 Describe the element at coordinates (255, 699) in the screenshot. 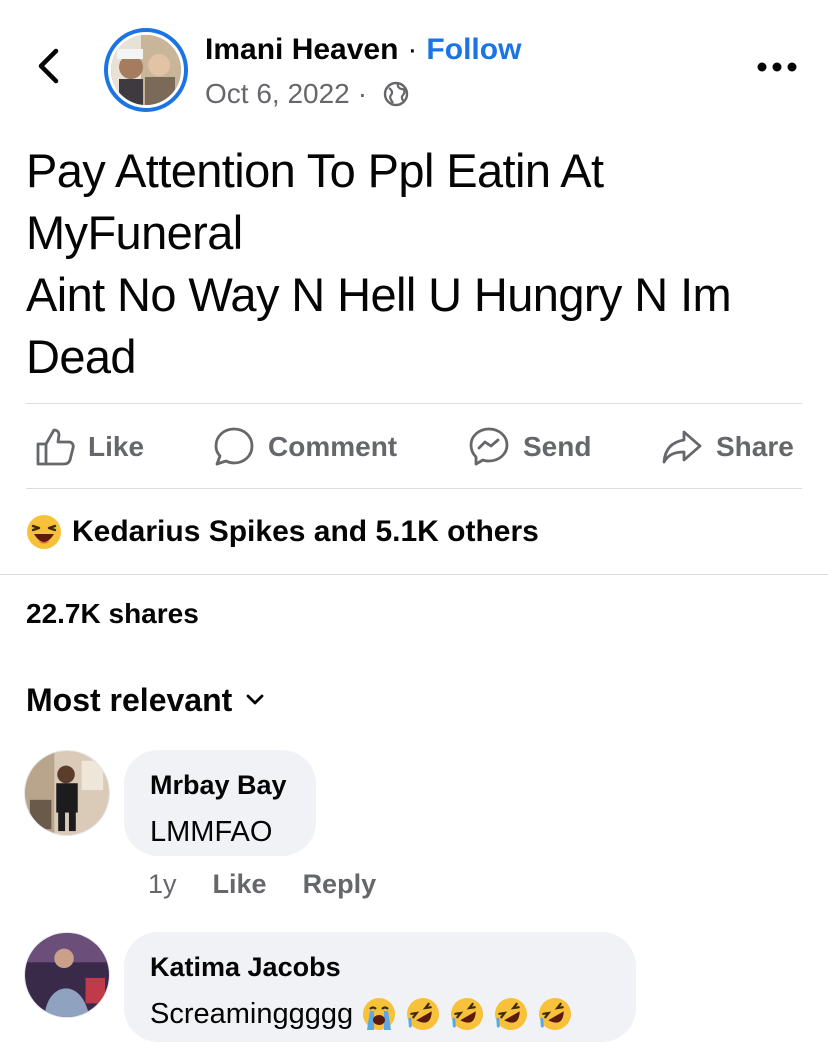

I see `chevron-down-icon` at that location.